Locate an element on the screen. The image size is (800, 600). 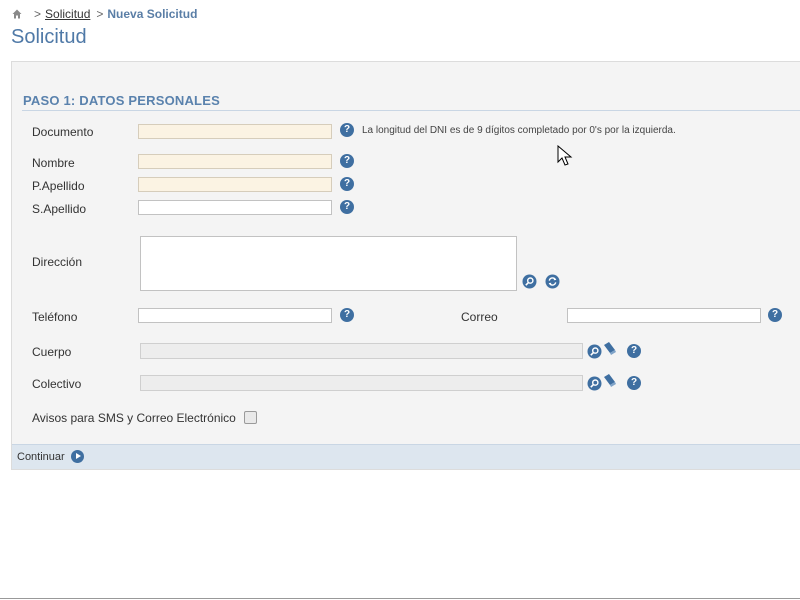
colectivo-help-icon: ? is located at coordinates (634, 383).